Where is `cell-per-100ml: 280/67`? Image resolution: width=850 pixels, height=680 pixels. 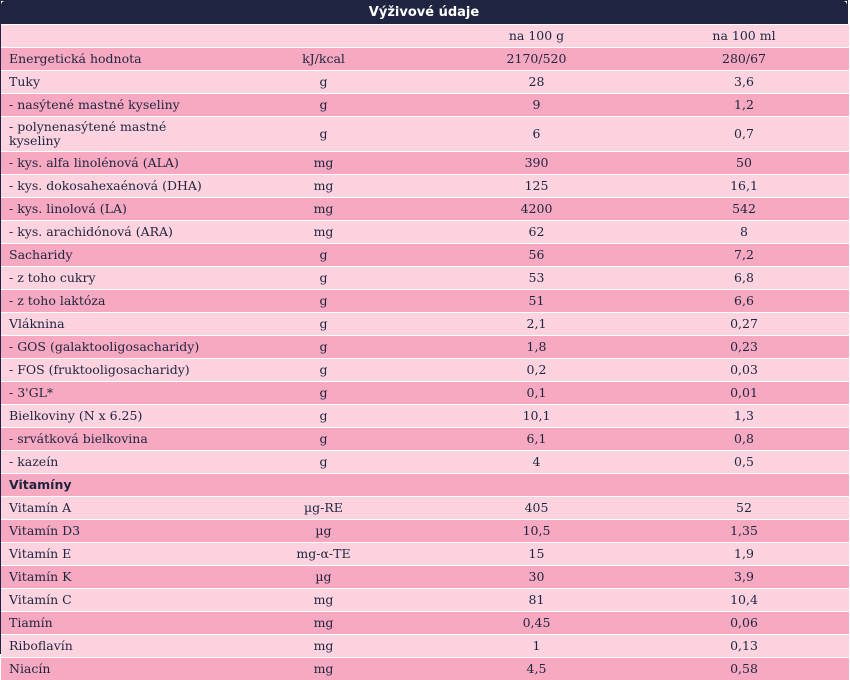
cell-per-100ml: 280/67 is located at coordinates (744, 59).